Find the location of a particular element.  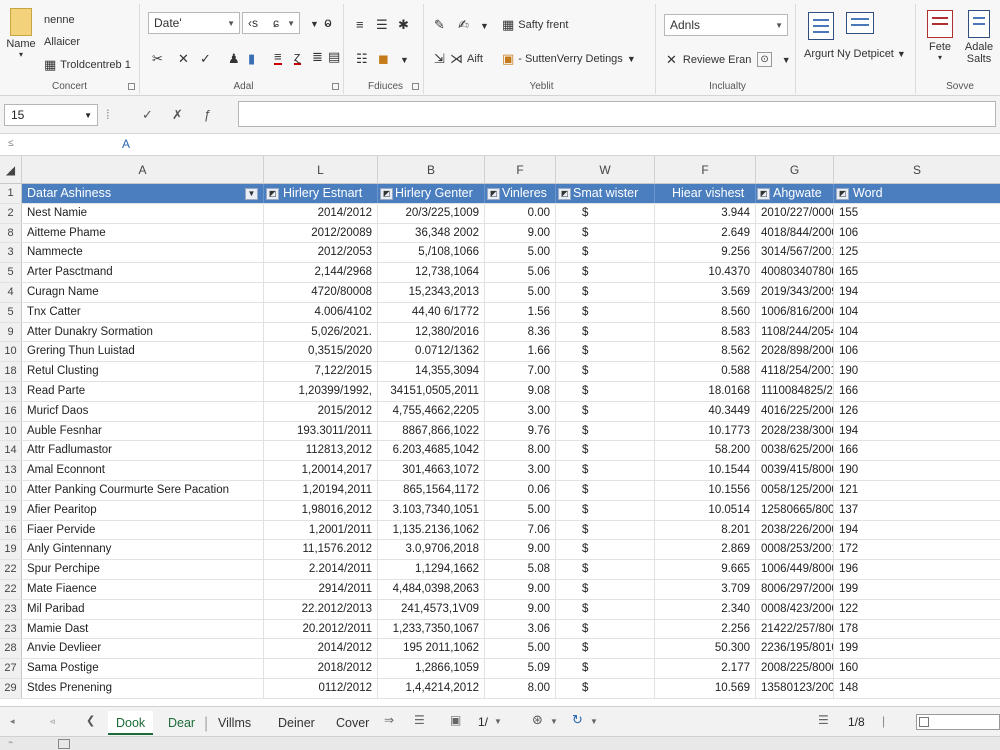

table-cell: 9.256 is located at coordinates (705, 253).